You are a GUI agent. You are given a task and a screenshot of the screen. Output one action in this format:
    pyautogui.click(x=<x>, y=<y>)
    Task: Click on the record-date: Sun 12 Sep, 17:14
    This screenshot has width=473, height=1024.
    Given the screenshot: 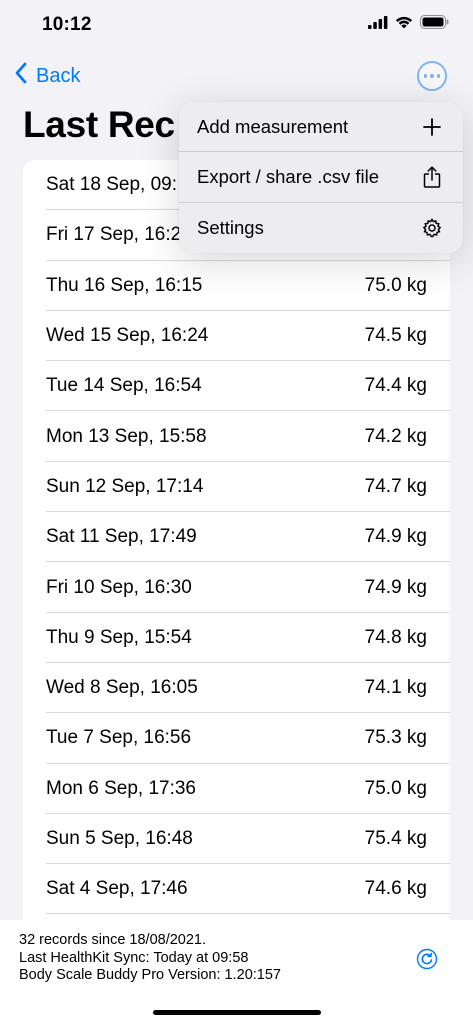 What is the action you would take?
    pyautogui.click(x=125, y=486)
    